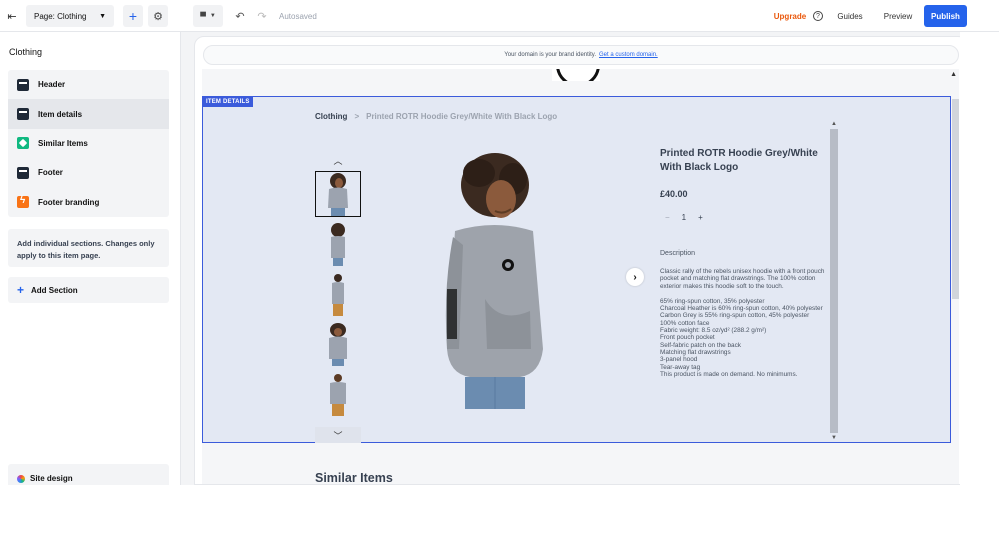 The image size is (999, 545). I want to click on spec-line: Tear-away tag, so click(680, 367).